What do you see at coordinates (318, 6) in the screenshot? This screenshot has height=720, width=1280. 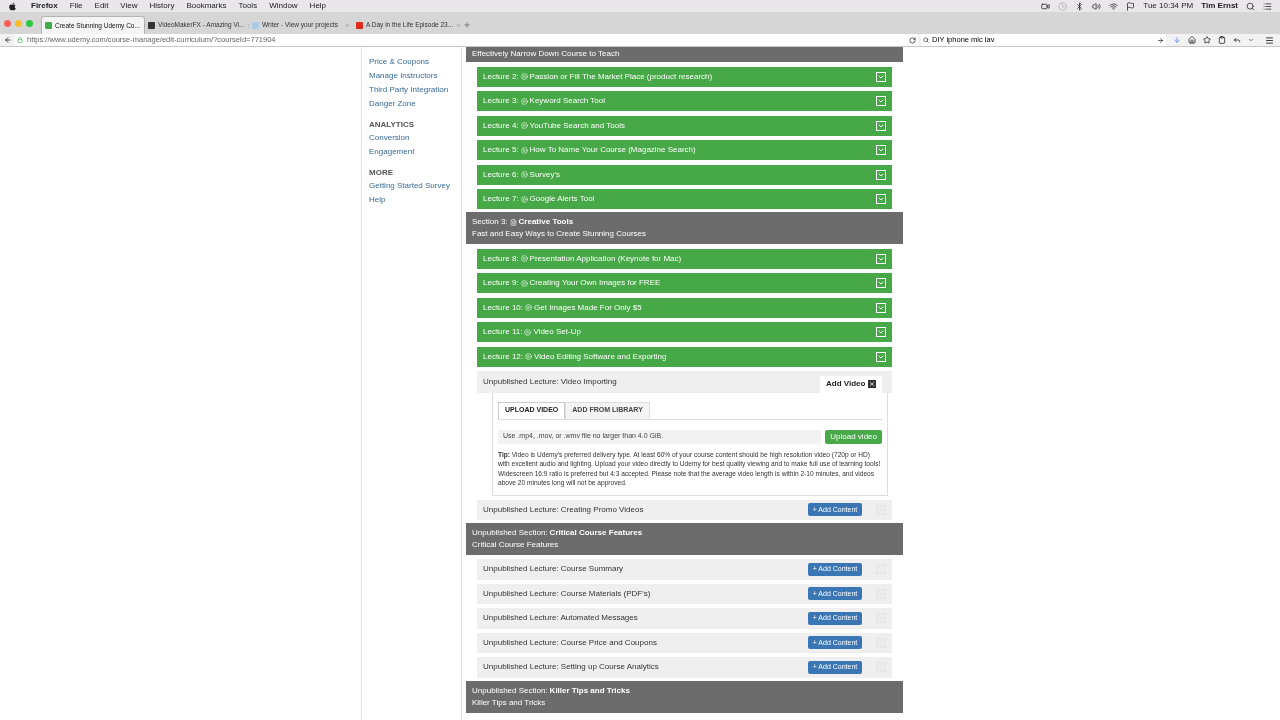 I see `menu-item: Help` at bounding box center [318, 6].